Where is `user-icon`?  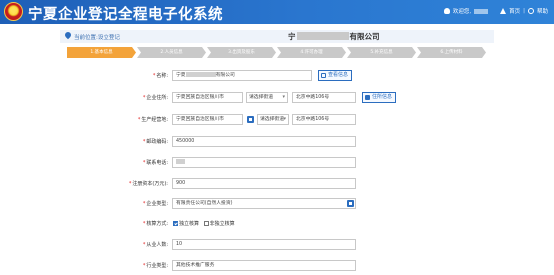
user-icon is located at coordinates (446, 11).